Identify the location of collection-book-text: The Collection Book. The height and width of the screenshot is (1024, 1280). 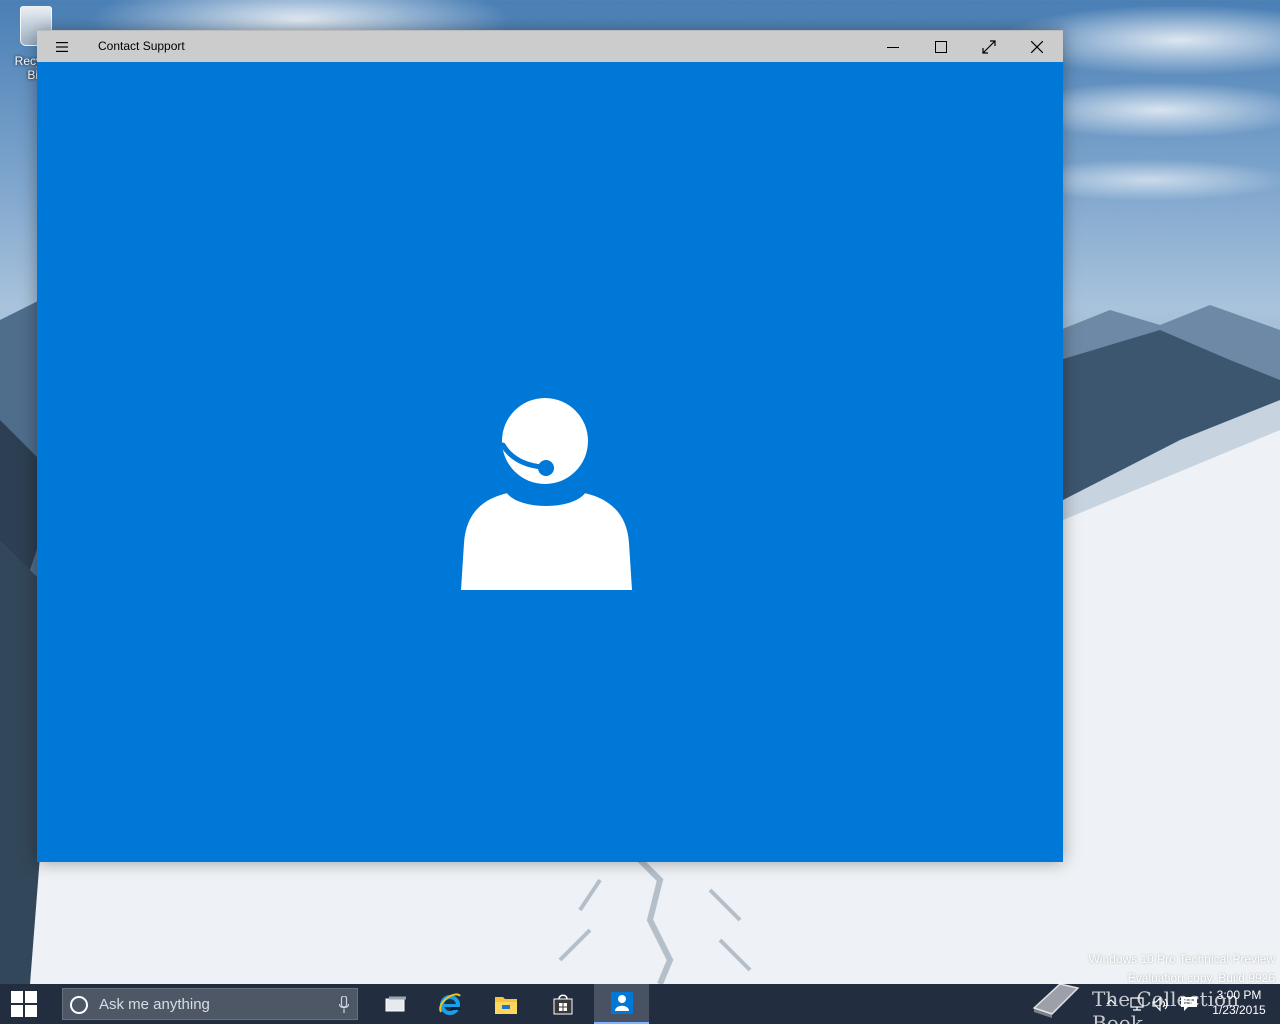
(1165, 1005).